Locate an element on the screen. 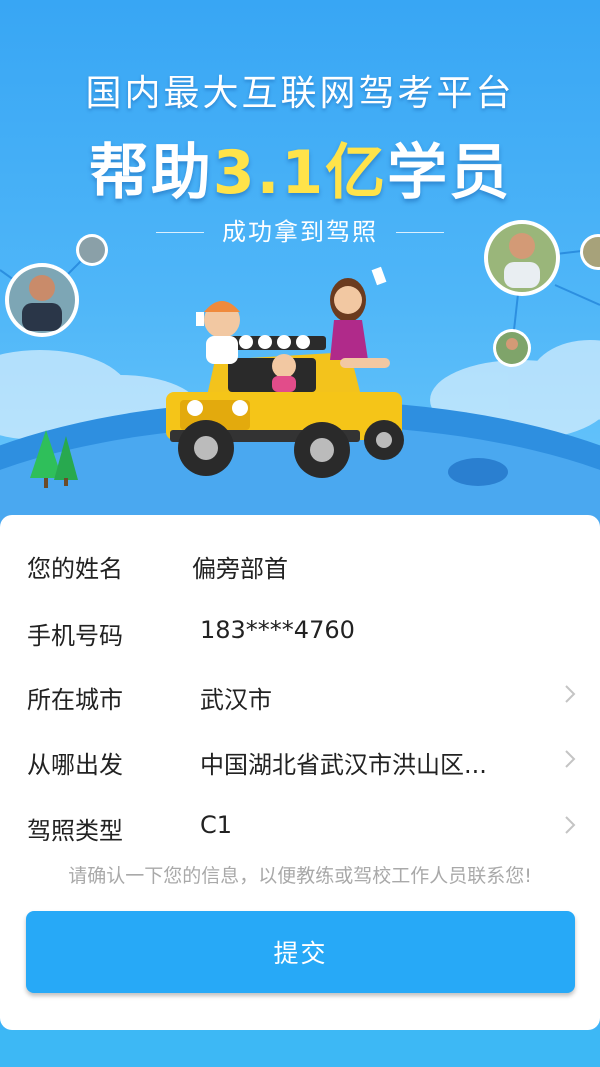  phone-label: 手机号码 is located at coordinates (75, 636).